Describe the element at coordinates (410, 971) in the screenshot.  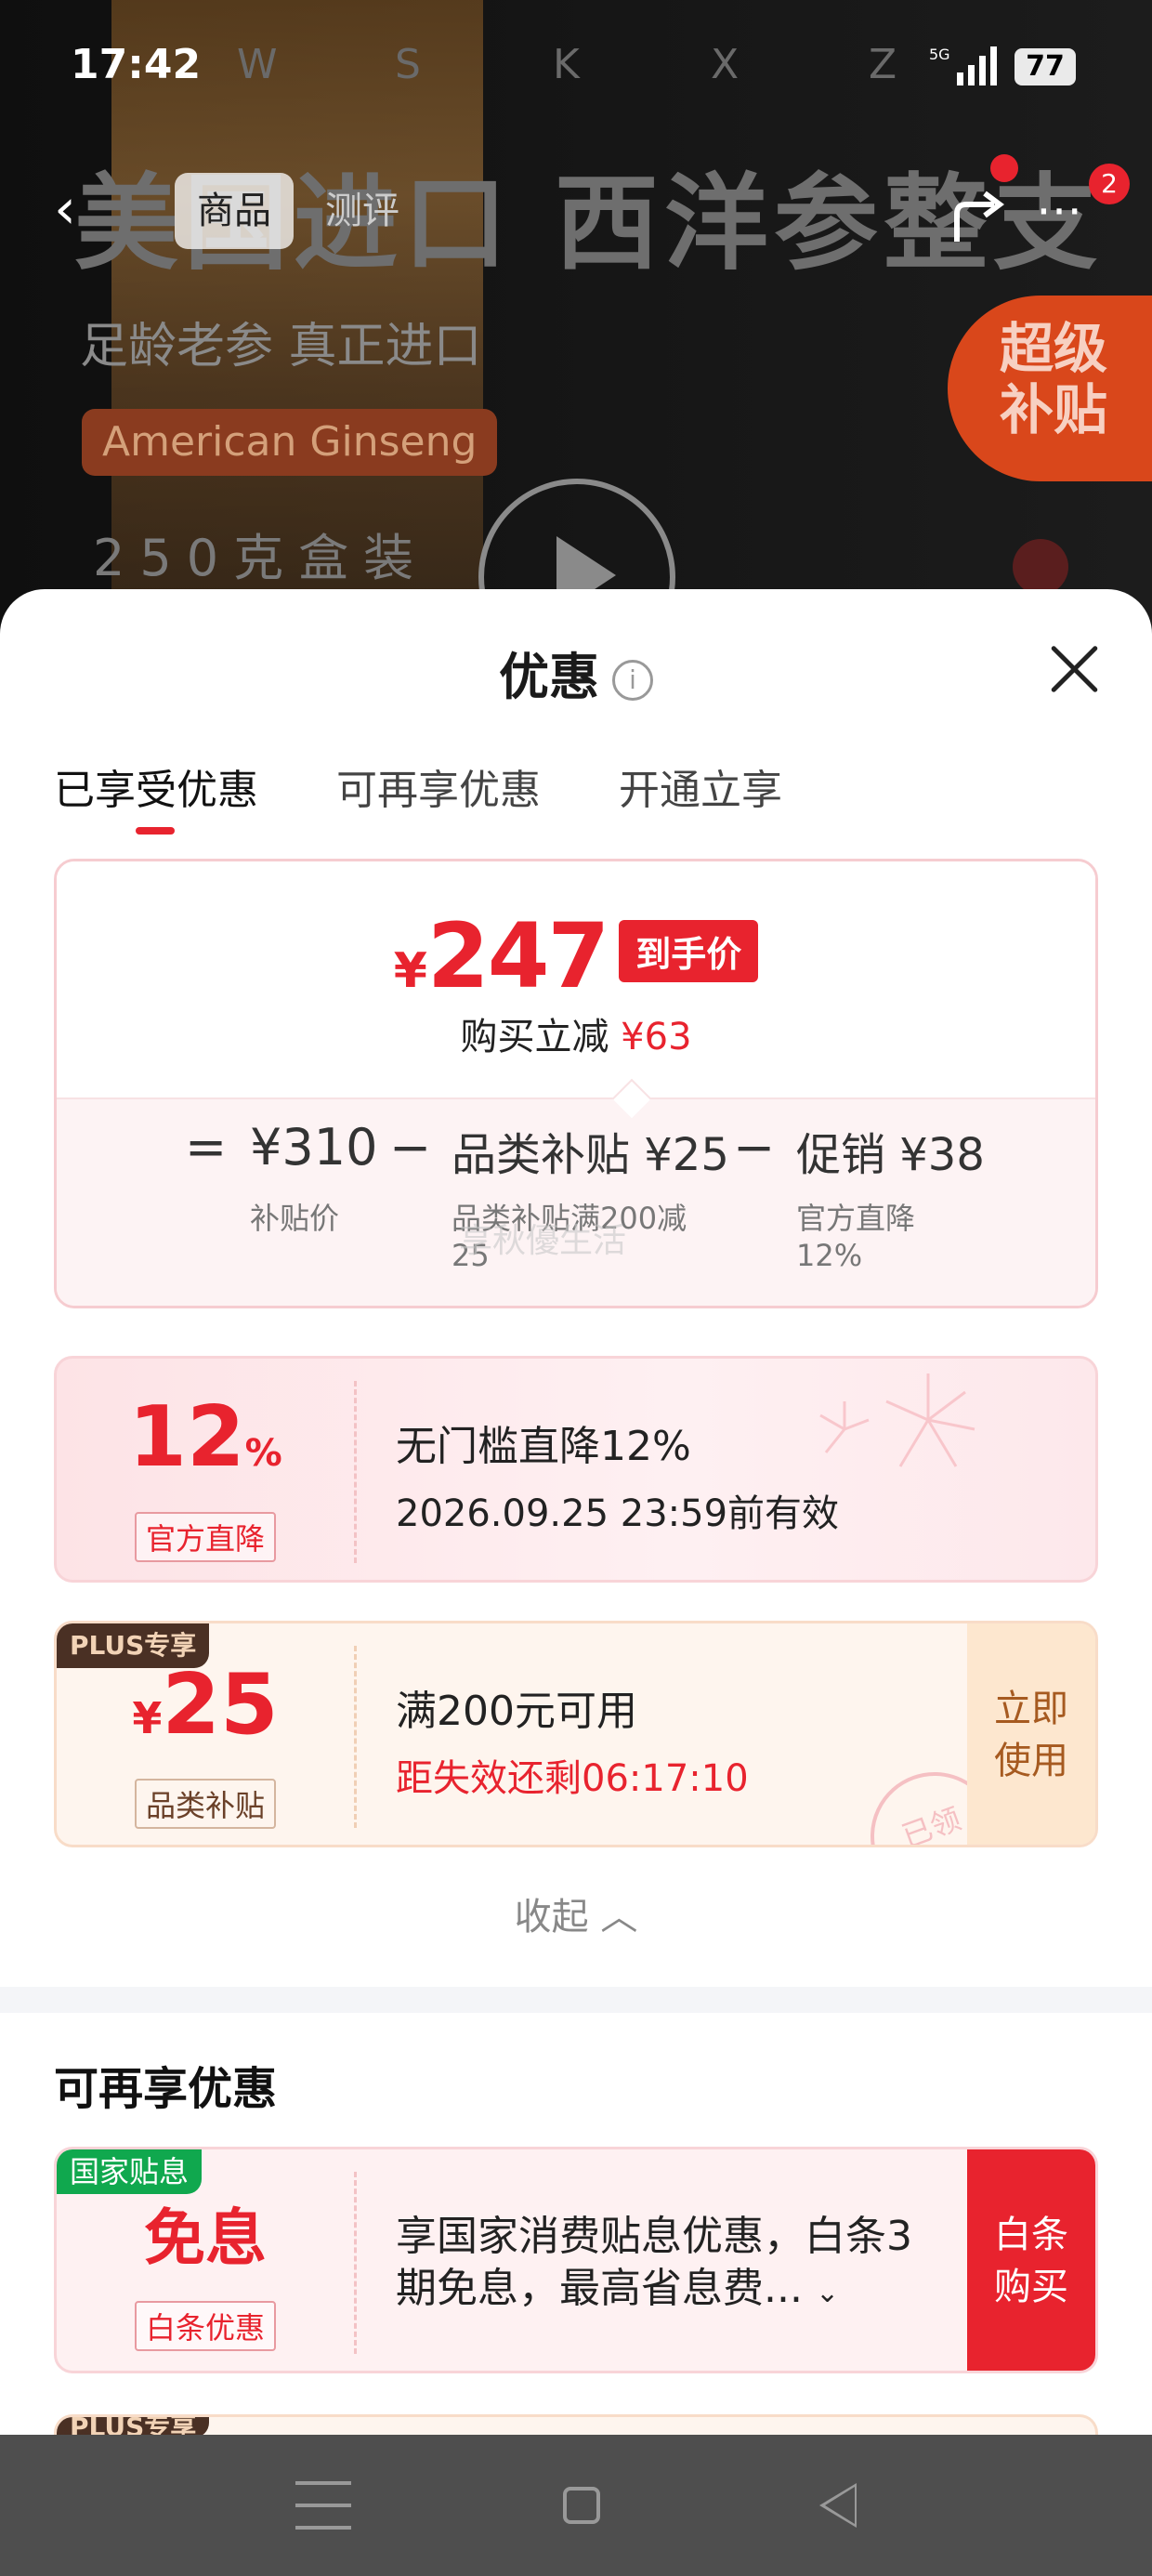
I see `currency-symbol: ¥` at that location.